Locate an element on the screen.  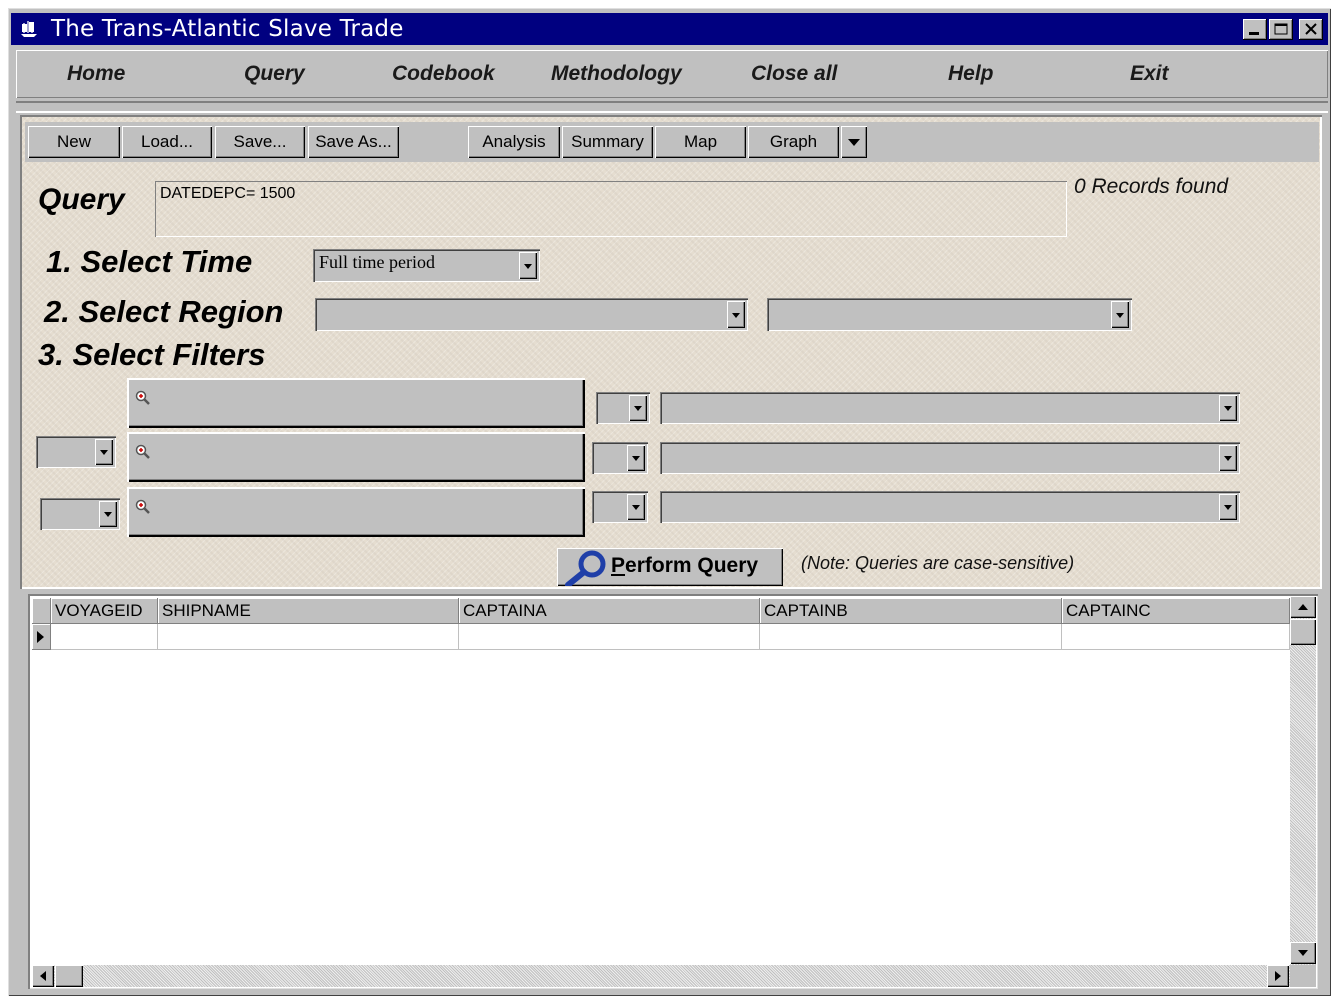
time-period-select: Full time period is located at coordinates (426, 265).